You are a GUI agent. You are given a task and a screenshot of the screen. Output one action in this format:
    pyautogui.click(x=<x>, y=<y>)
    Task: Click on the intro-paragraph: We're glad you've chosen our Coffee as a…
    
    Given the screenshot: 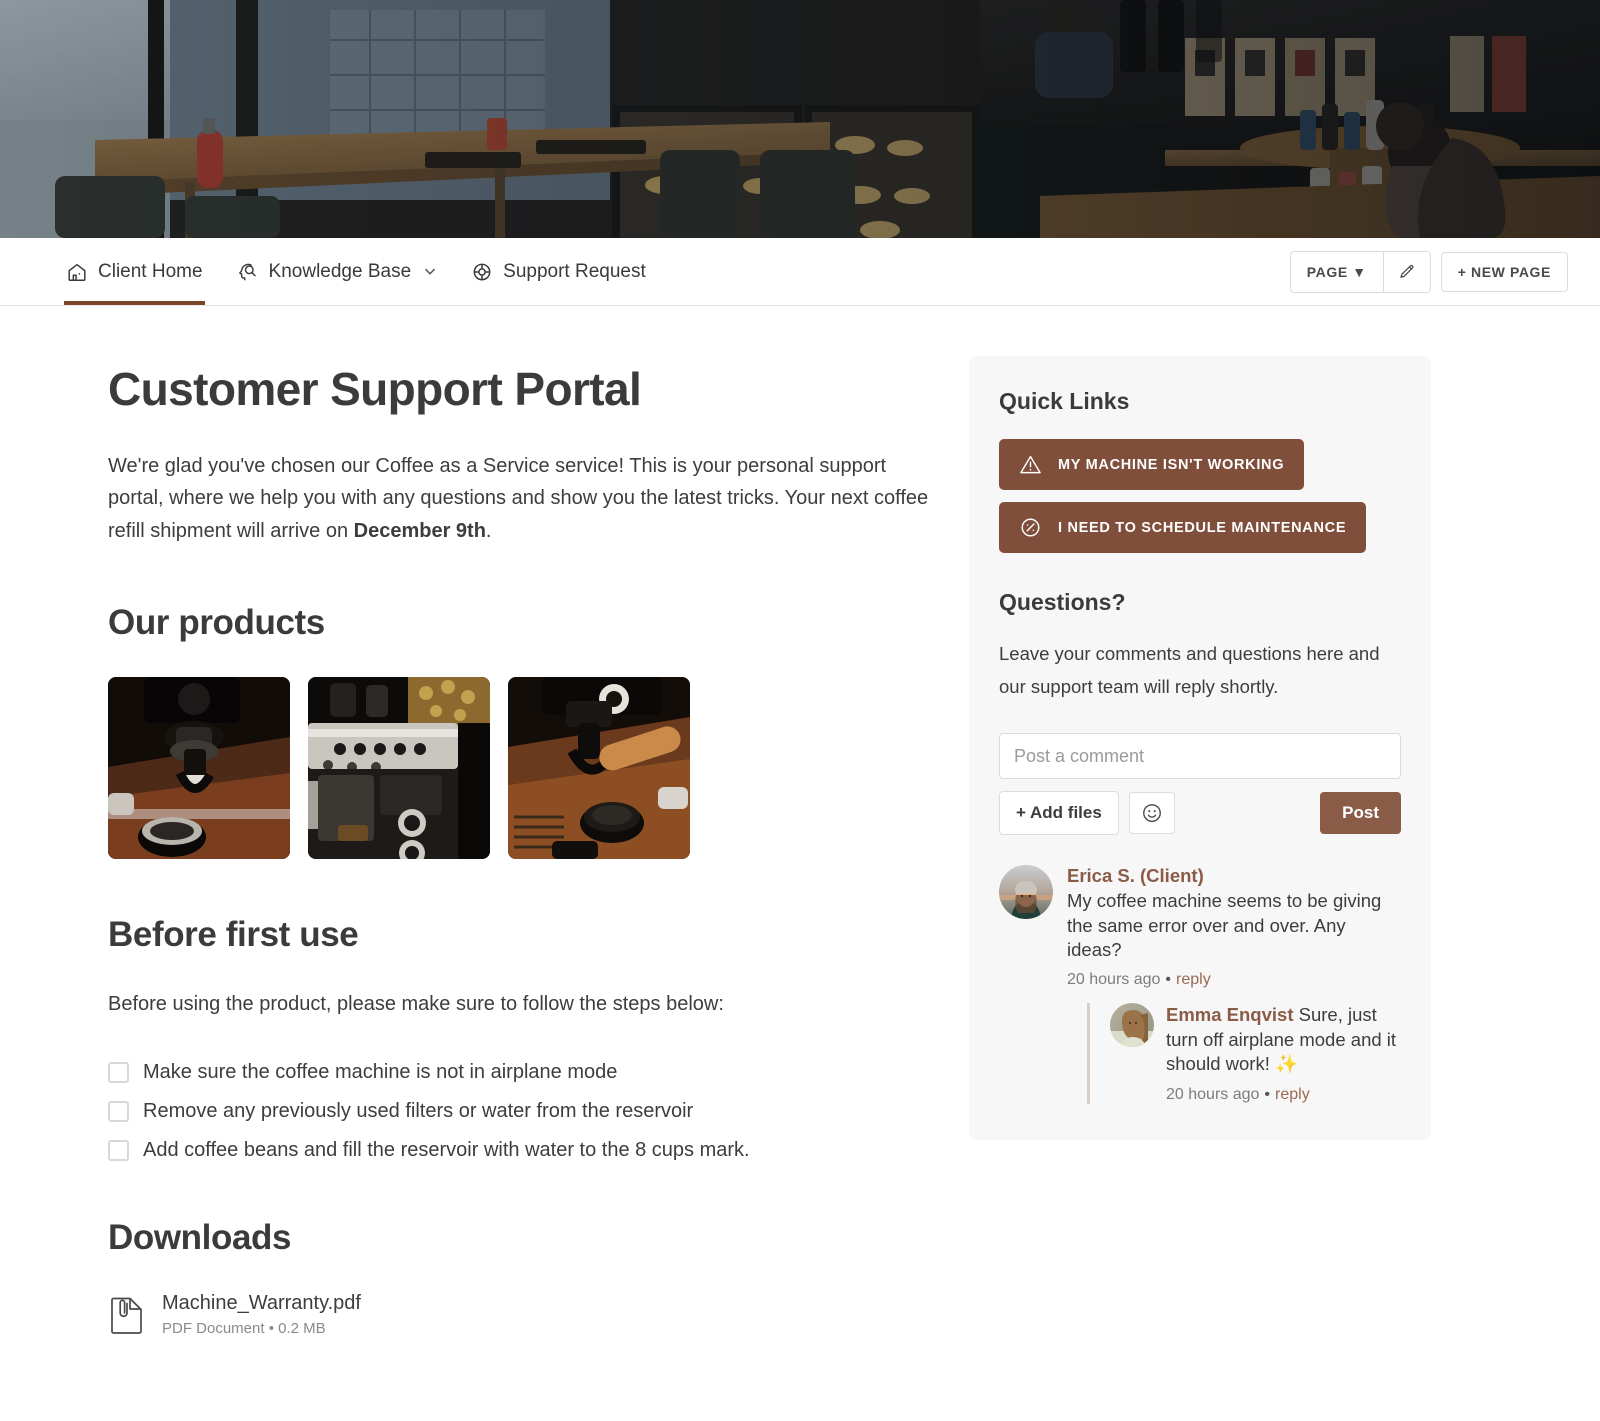 What is the action you would take?
    pyautogui.click(x=524, y=498)
    